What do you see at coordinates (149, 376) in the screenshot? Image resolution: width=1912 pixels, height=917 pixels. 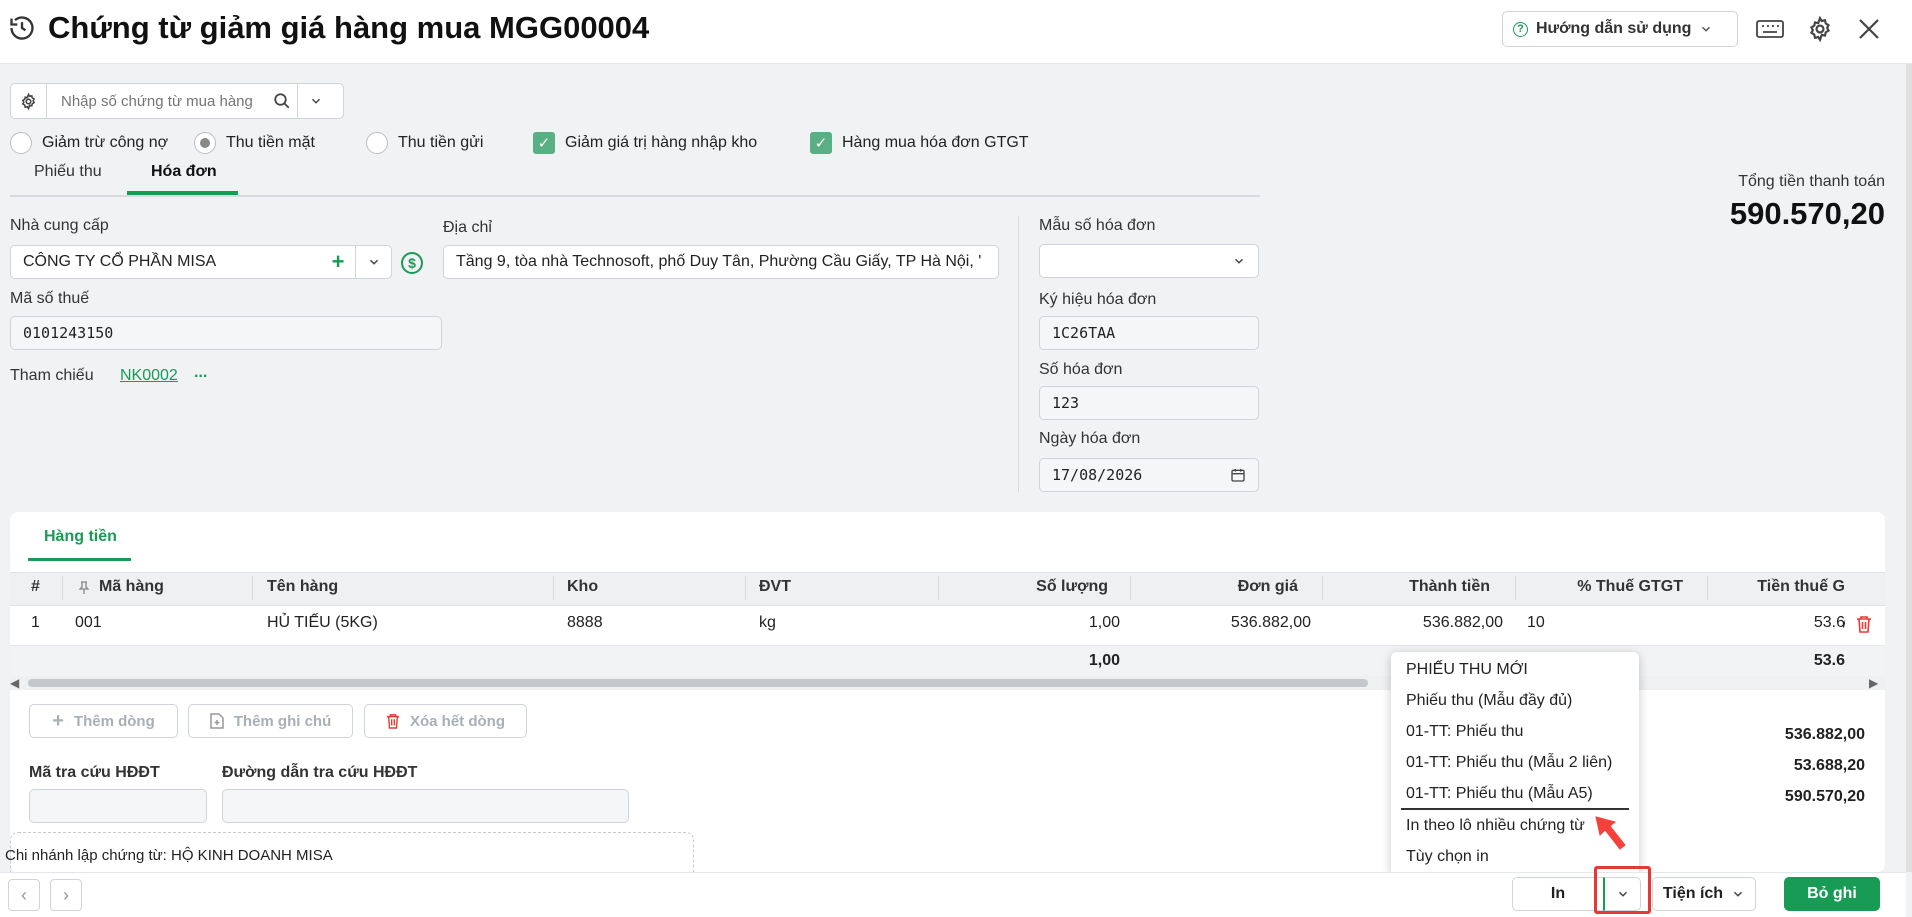 I see `reference-link: NK0002` at bounding box center [149, 376].